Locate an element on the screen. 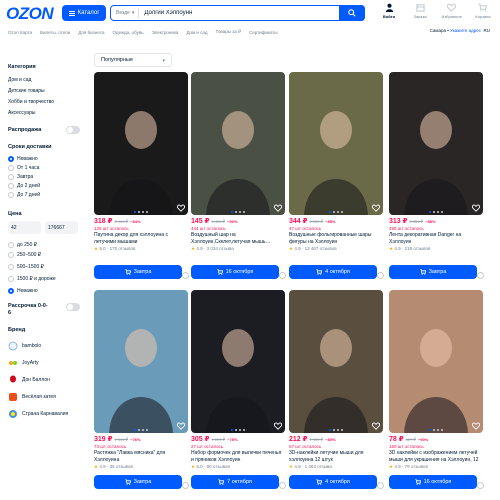 The height and width of the screenshot is (500, 500). sale-filter: Распродажа is located at coordinates (44, 130).